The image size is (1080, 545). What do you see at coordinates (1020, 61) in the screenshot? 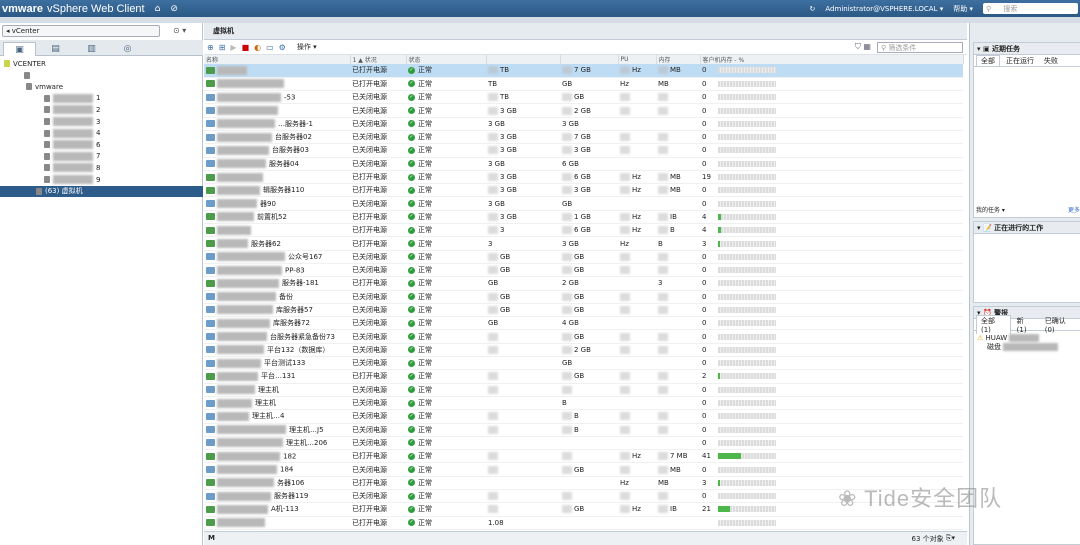
I see `tab-running: 正在运行` at bounding box center [1020, 61].